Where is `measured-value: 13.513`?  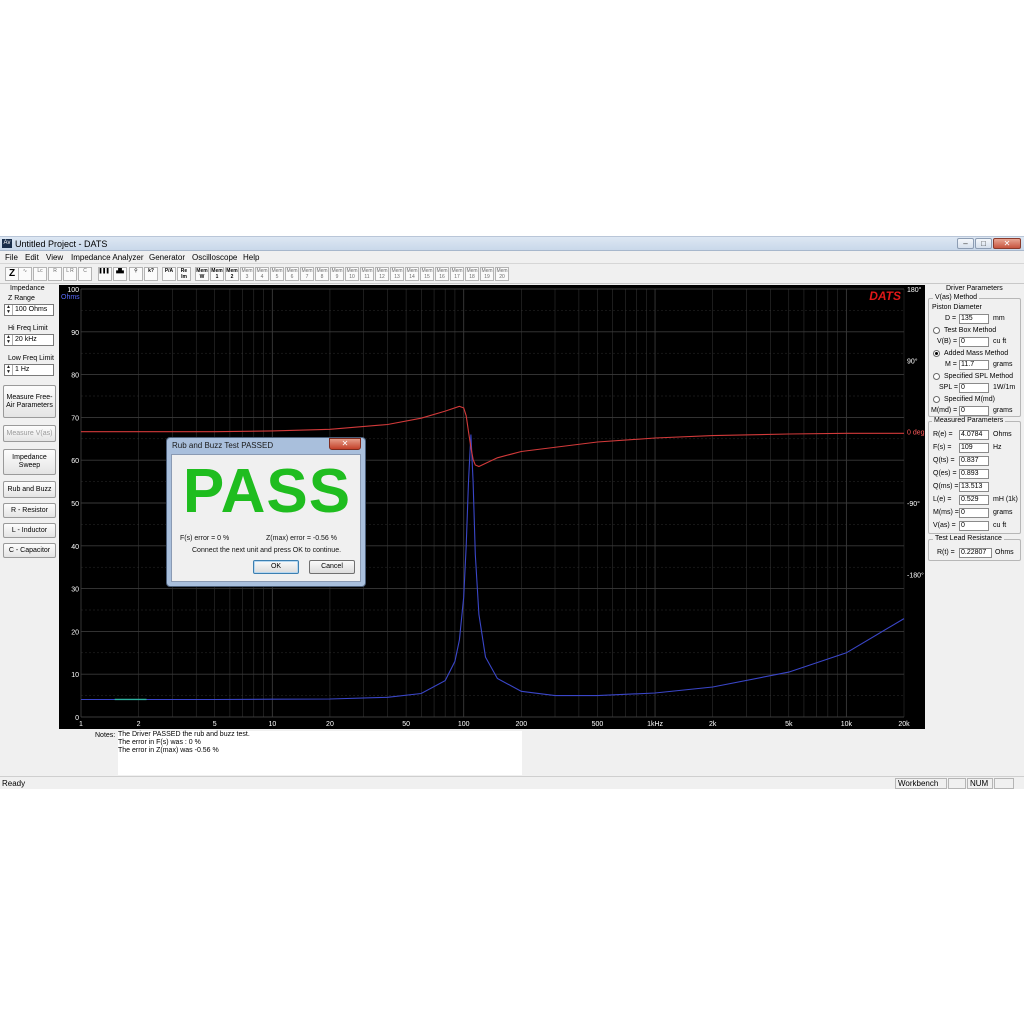
measured-value: 13.513 is located at coordinates (974, 487).